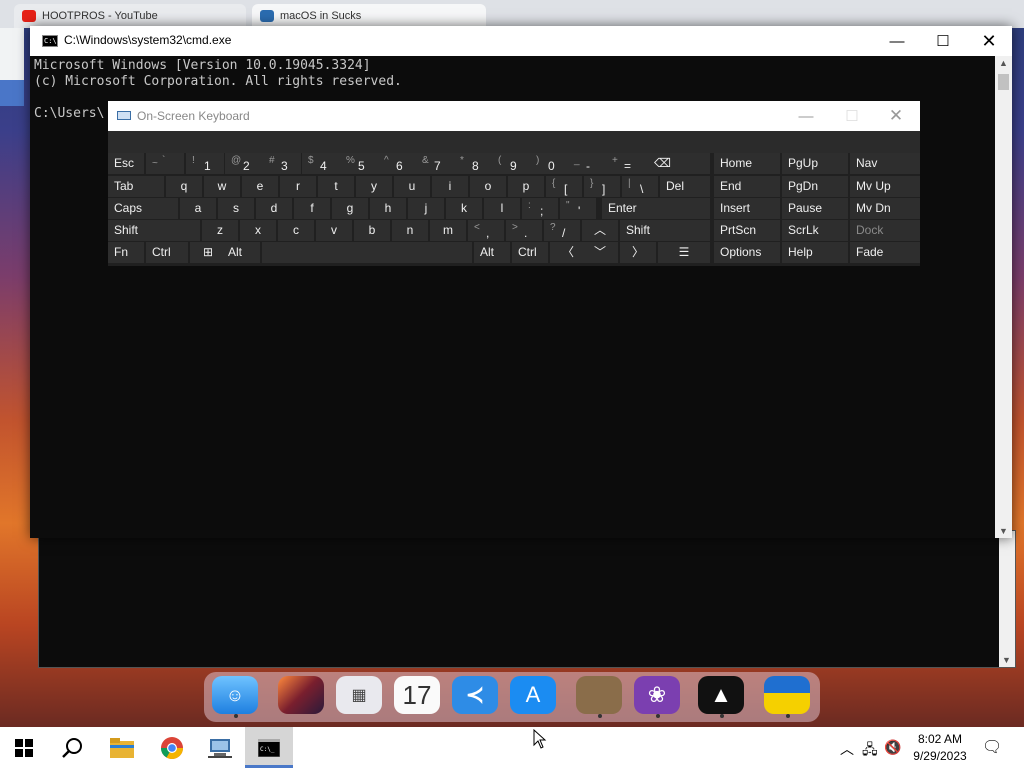 This screenshot has width=1024, height=768. Describe the element at coordinates (564, 186) in the screenshot. I see `key-left-bracket: {[` at that location.